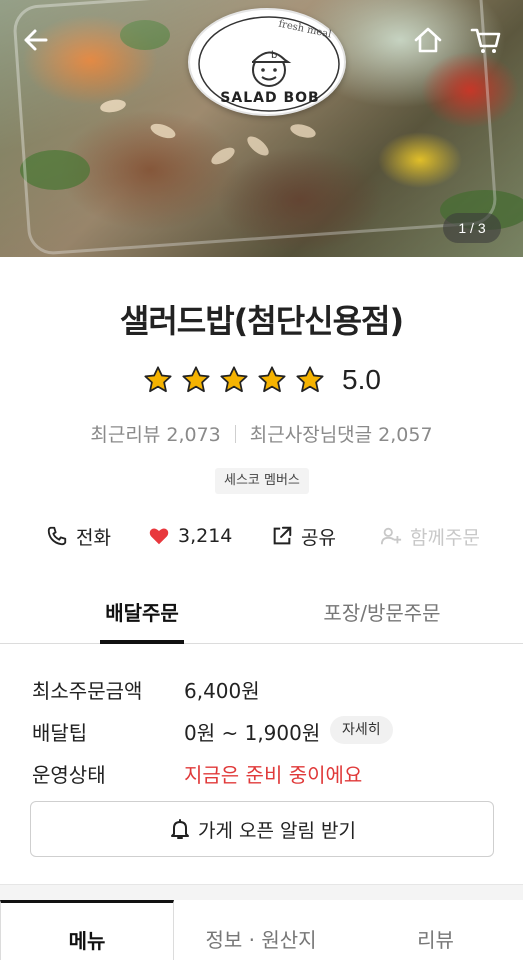 The width and height of the screenshot is (523, 960). Describe the element at coordinates (361, 730) in the screenshot. I see `delivery-tip-detail-button: 자세히` at that location.